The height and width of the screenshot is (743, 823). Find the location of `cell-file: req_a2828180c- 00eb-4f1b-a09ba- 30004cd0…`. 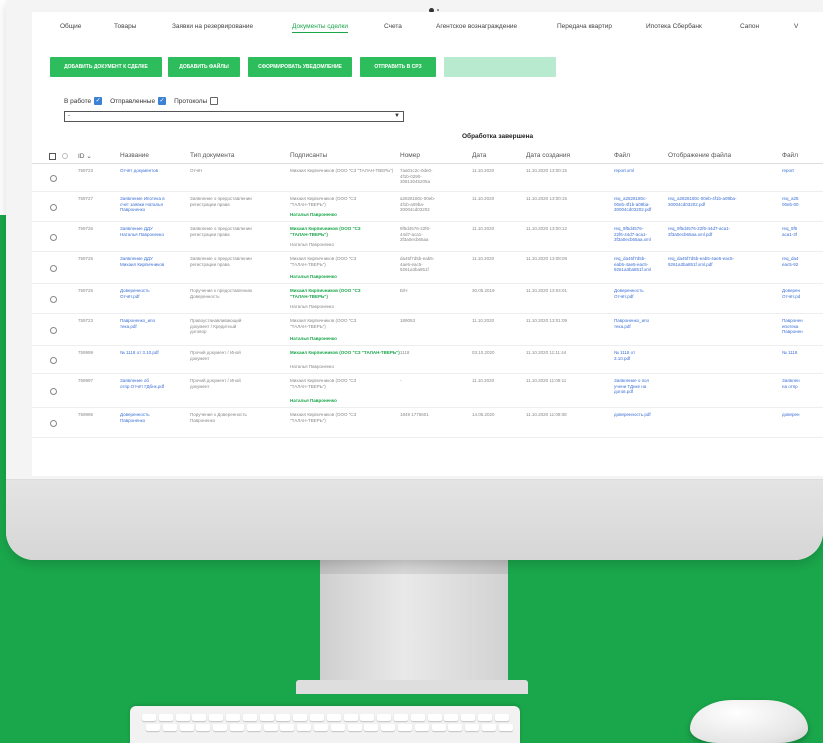

cell-file: req_a2828180c- 00eb-4f1b-a09ba- 30004cd0… is located at coordinates (632, 204).